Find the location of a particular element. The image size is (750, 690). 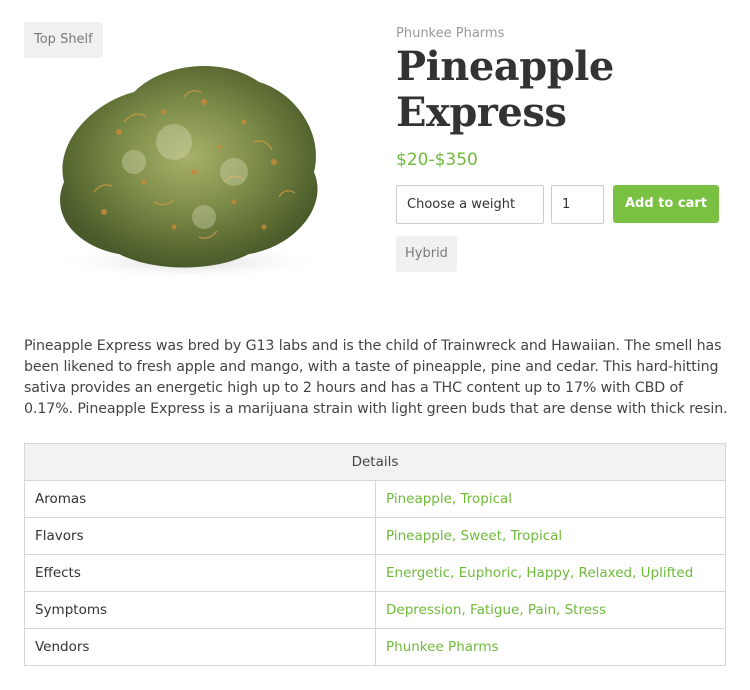

detail-key-symptoms: Symptoms is located at coordinates (200, 610).